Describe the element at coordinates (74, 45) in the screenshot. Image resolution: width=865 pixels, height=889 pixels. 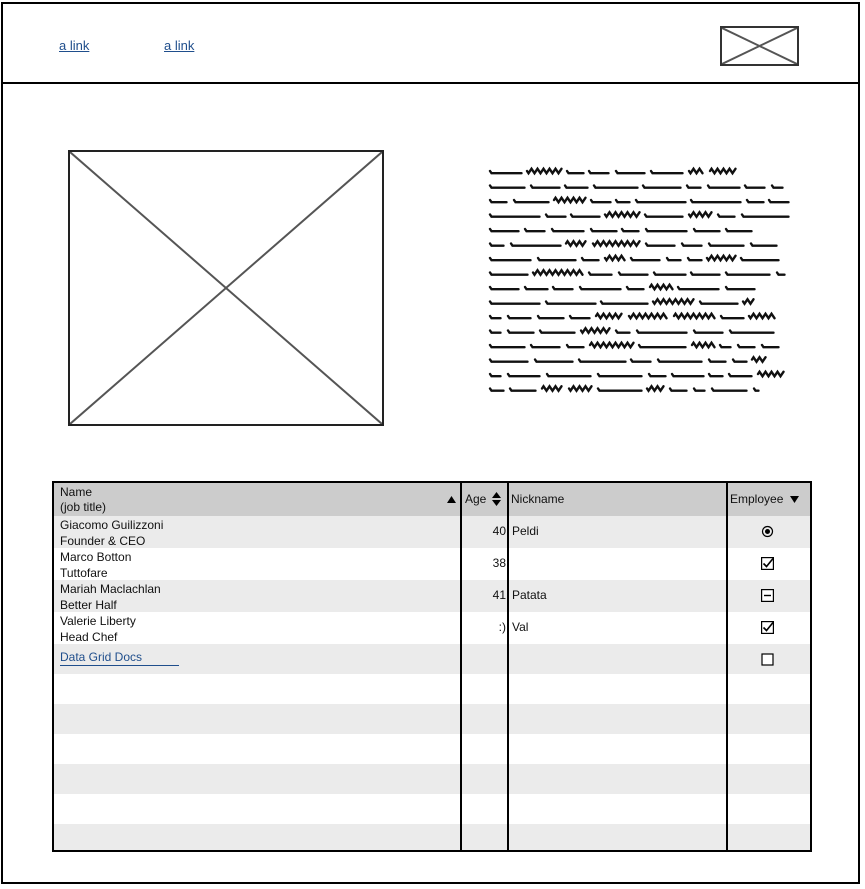
I see `nav-link-1: a link` at that location.